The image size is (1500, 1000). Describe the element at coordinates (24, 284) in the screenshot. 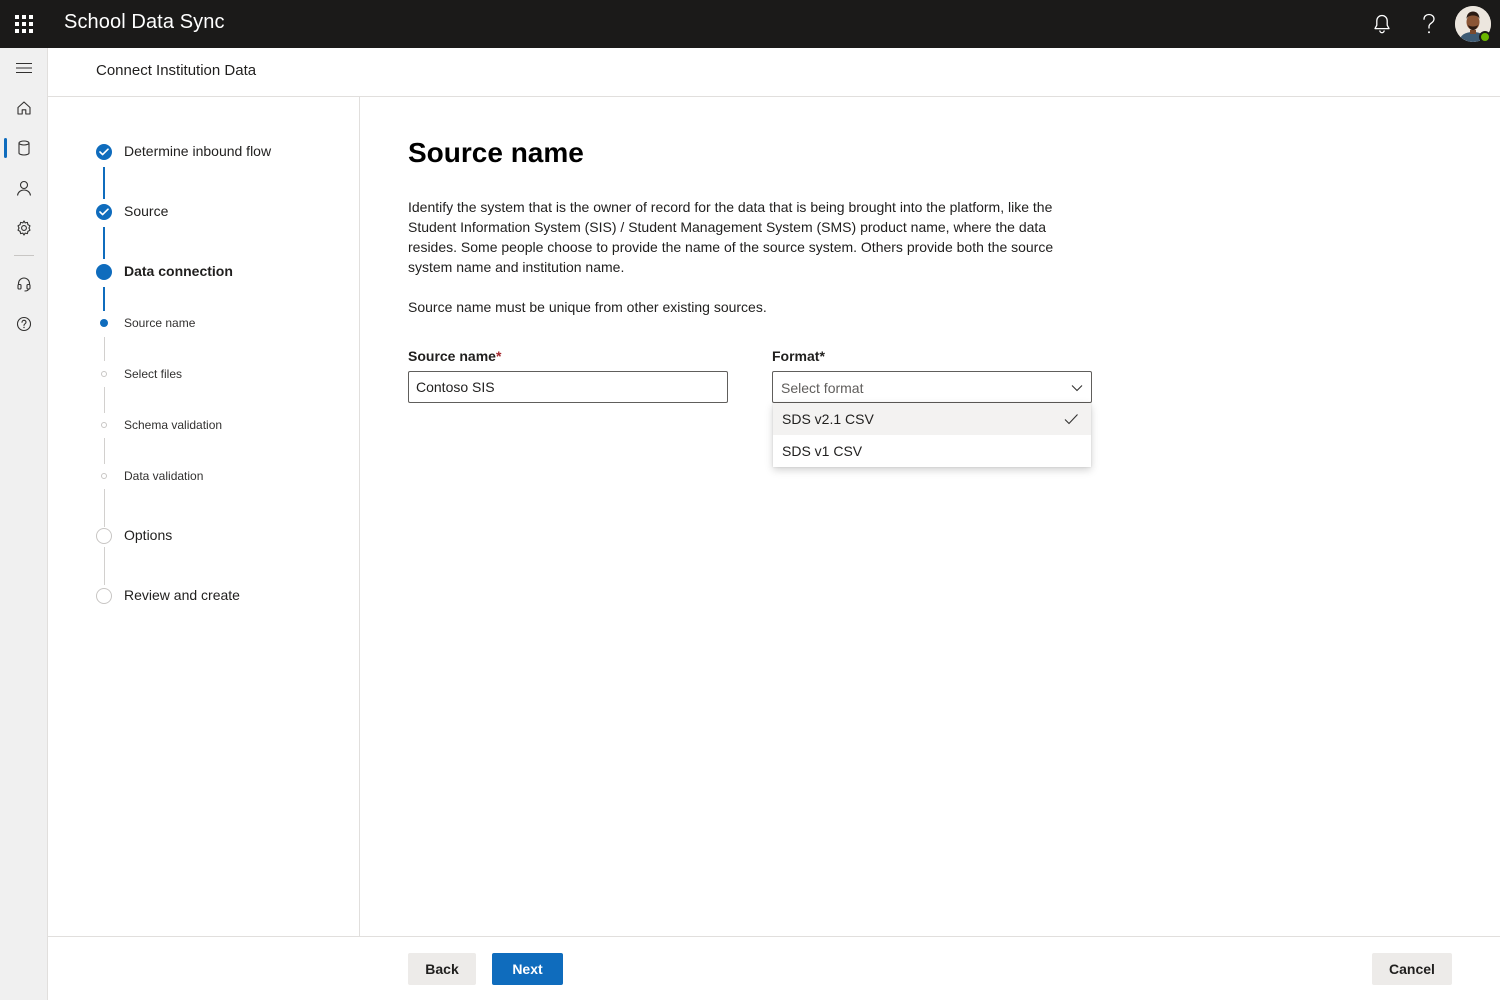

I see `headset-icon` at that location.